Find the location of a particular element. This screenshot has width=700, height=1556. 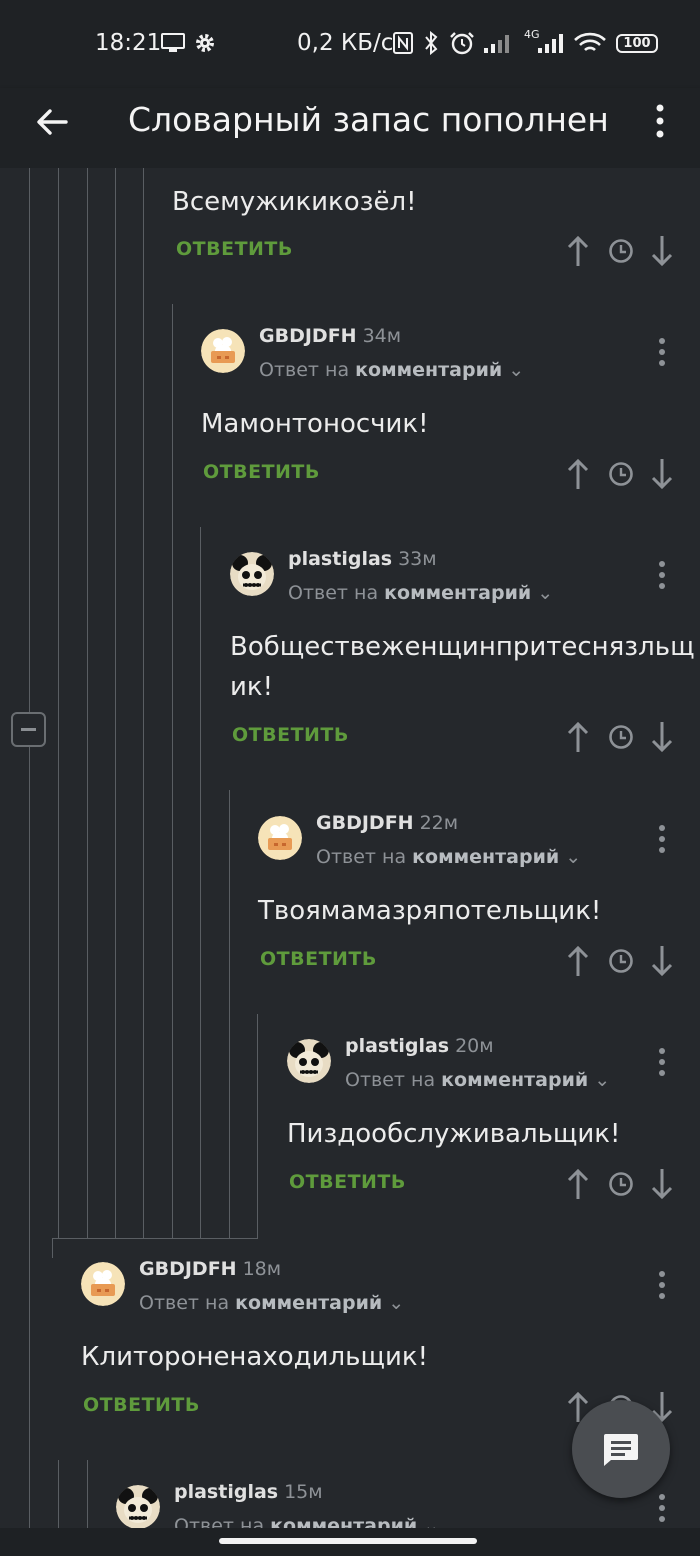

status-bar: 18:21 0,2 КБ/с 4G 100 is located at coordinates (350, 44).